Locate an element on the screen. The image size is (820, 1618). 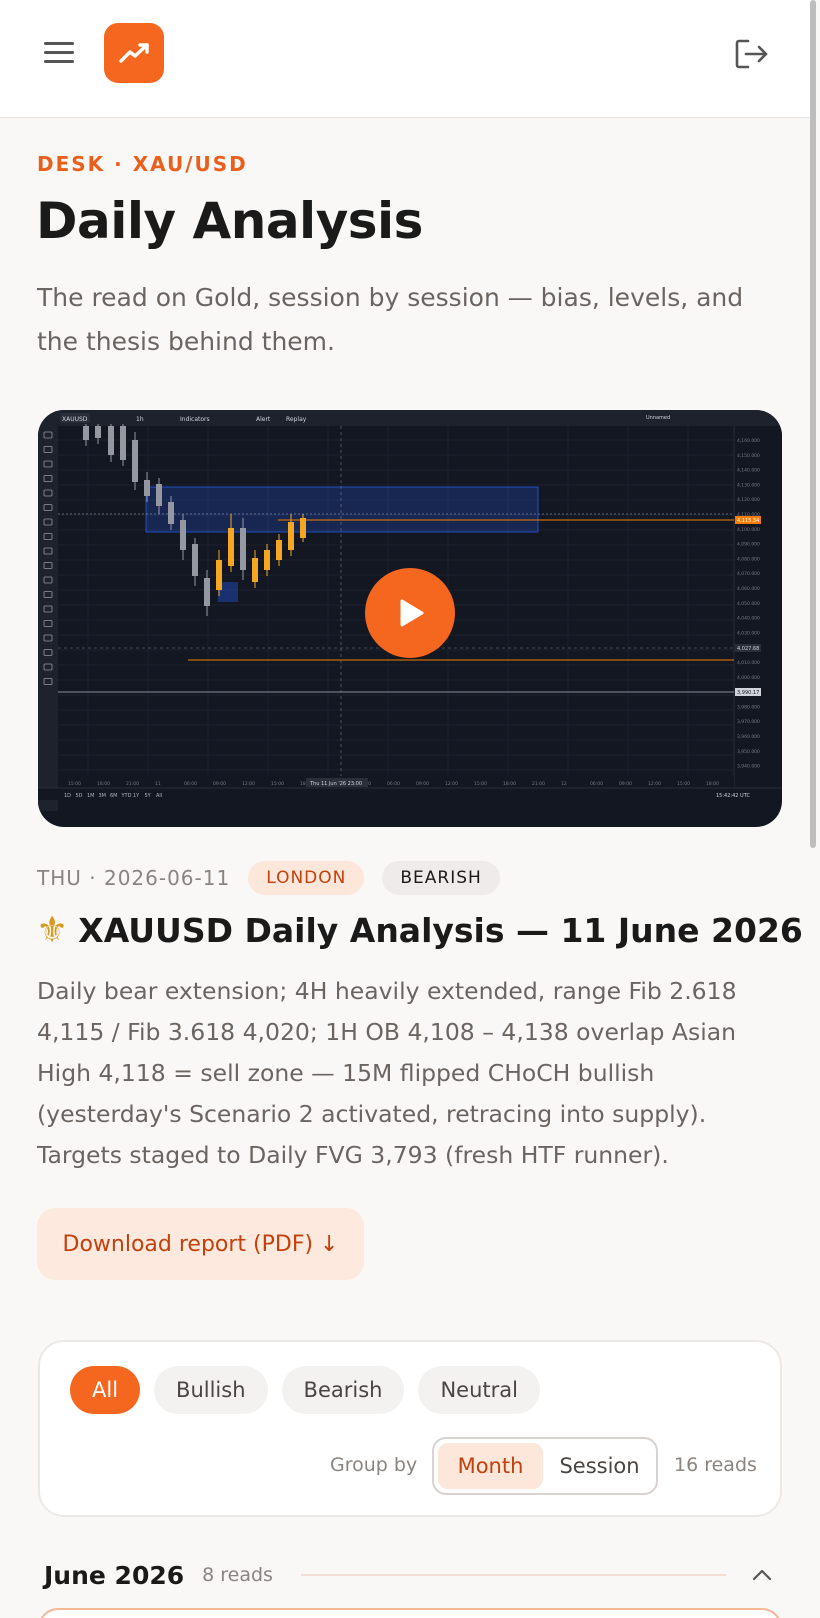
bias-badge: BEARISH is located at coordinates (441, 878).